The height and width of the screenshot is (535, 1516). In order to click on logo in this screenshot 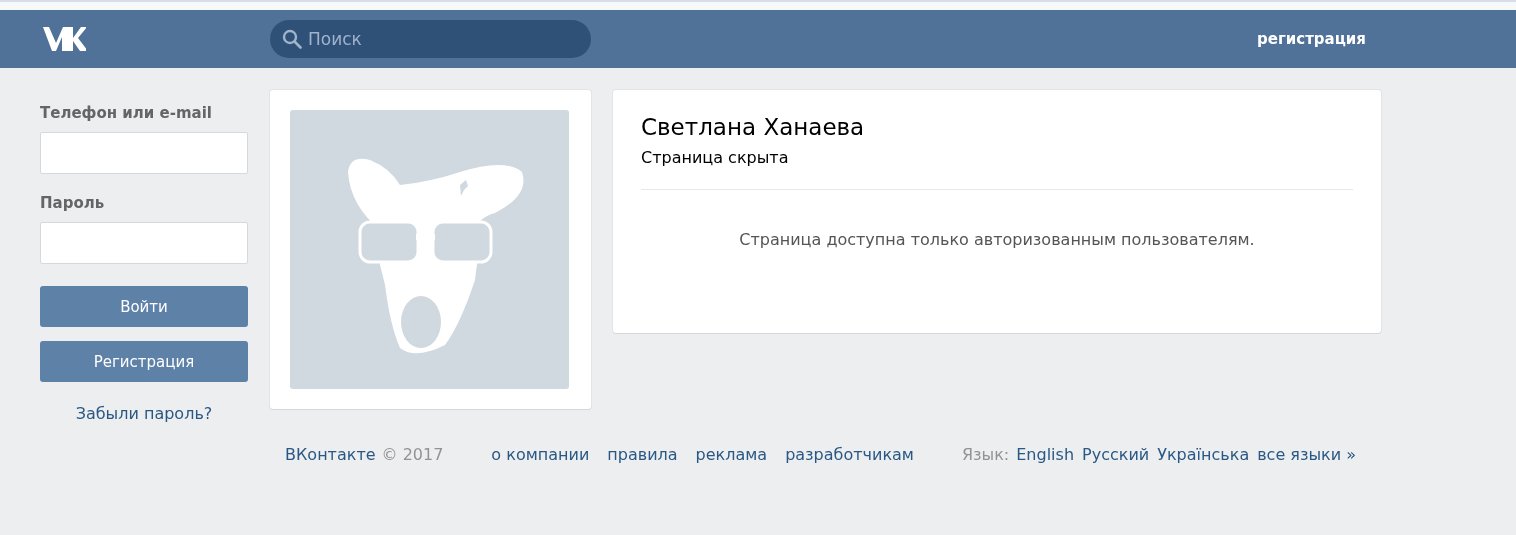, I will do `click(63, 39)`.